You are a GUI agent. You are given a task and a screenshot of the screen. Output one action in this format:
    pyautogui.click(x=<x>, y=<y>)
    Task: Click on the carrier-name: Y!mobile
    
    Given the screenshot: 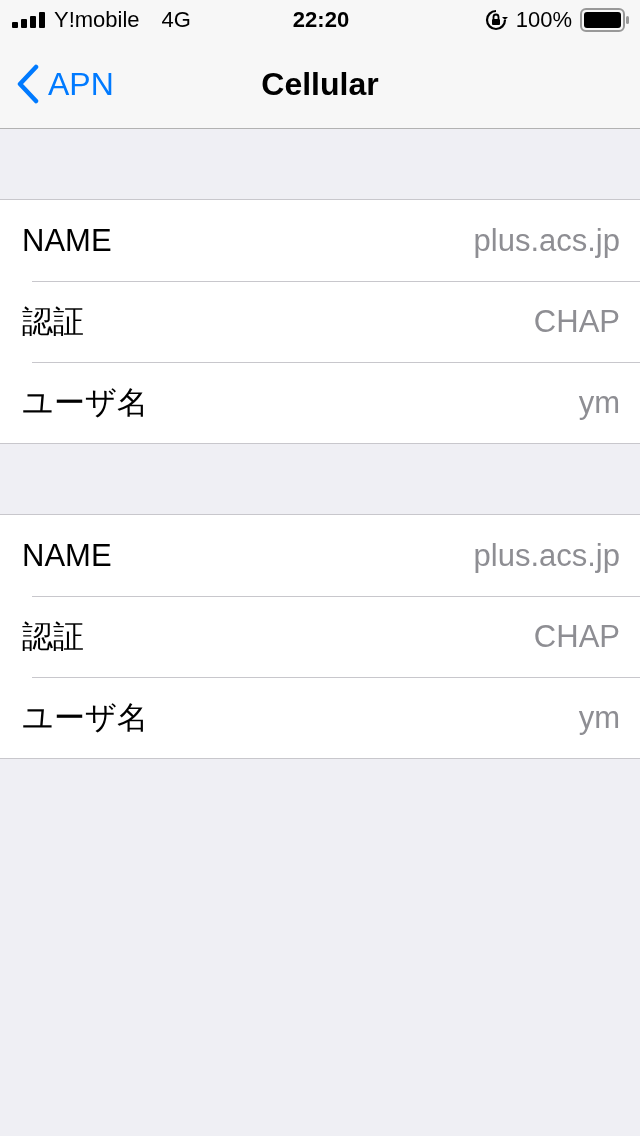 What is the action you would take?
    pyautogui.click(x=97, y=20)
    